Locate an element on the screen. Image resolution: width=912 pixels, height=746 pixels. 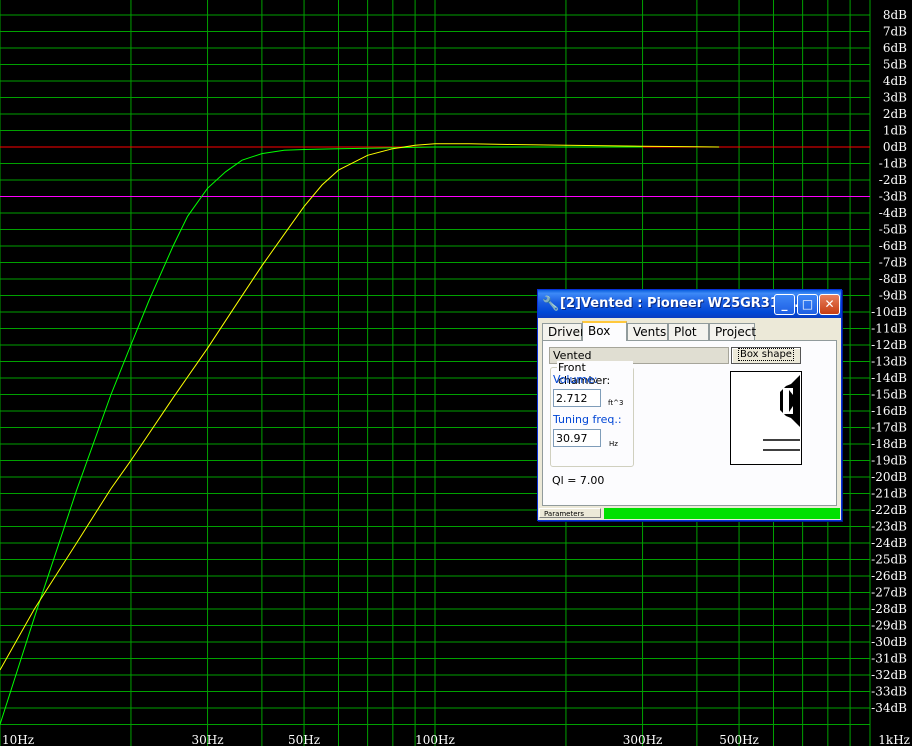
status-bar: Parameters is located at coordinates (689, 513).